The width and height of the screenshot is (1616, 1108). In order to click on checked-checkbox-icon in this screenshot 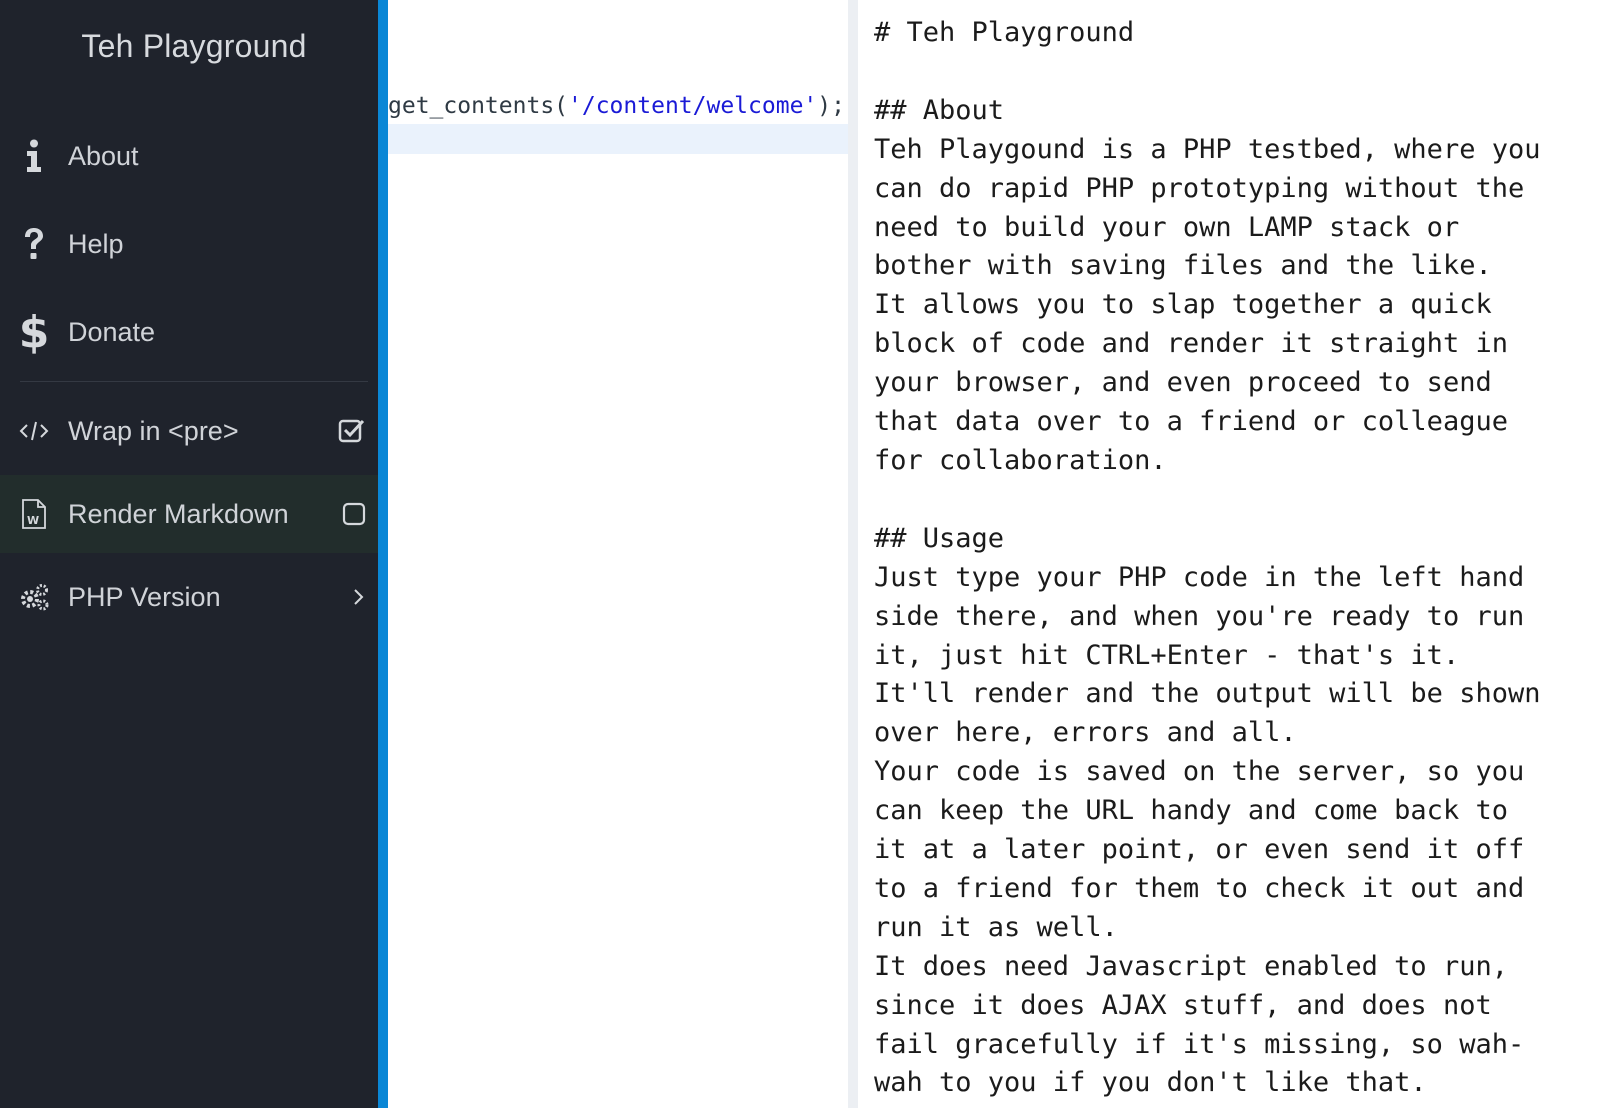, I will do `click(352, 431)`.